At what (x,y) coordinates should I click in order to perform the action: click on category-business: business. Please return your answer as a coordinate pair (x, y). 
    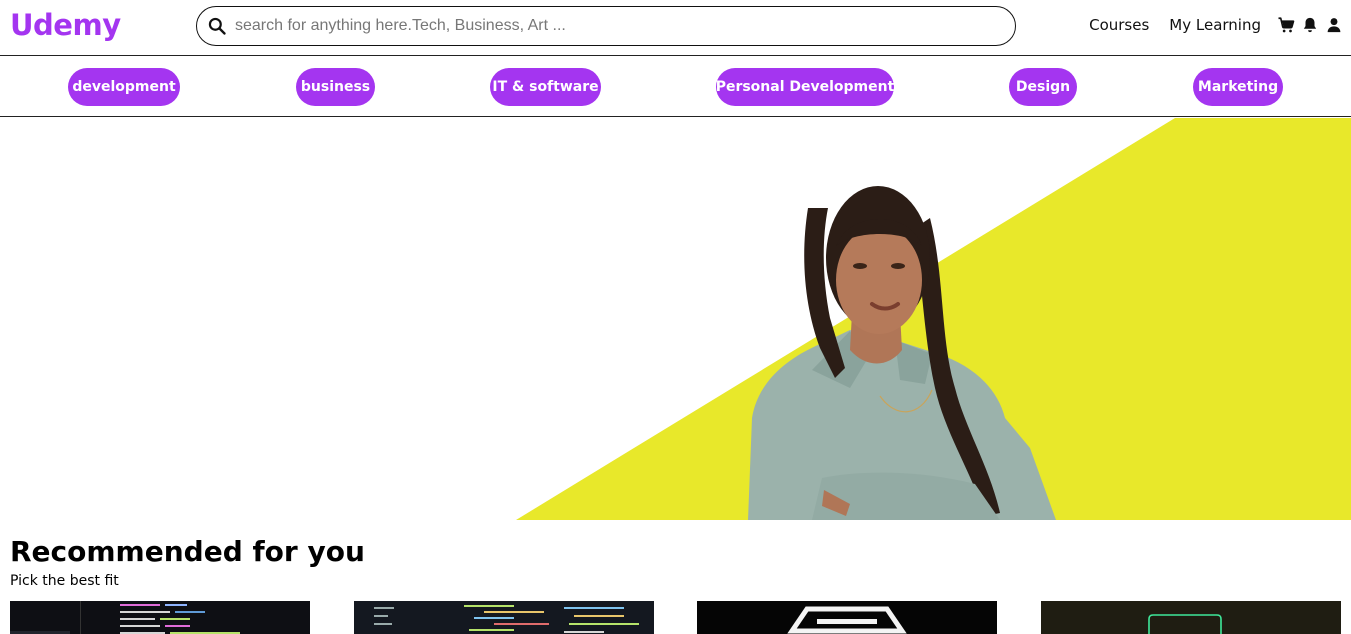
    Looking at the image, I should click on (335, 87).